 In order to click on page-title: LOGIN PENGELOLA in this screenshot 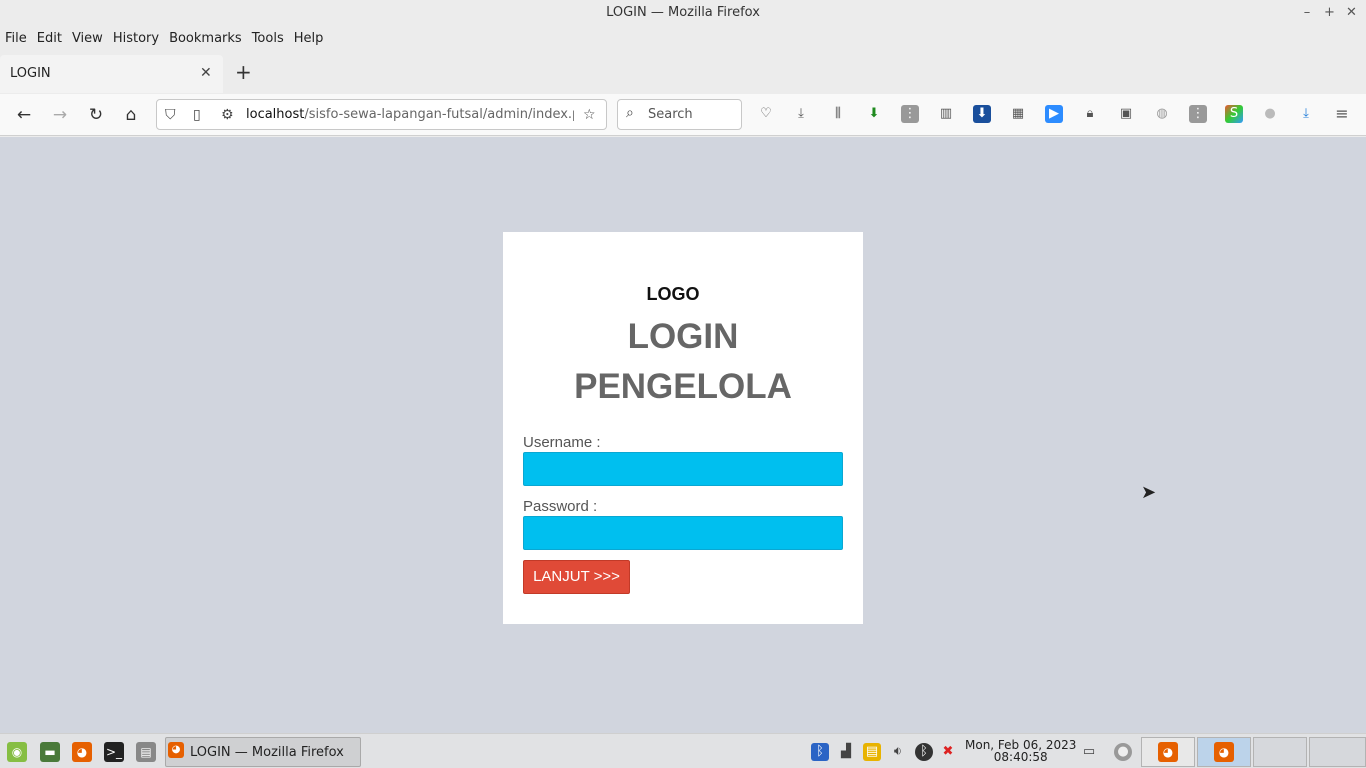, I will do `click(683, 362)`.